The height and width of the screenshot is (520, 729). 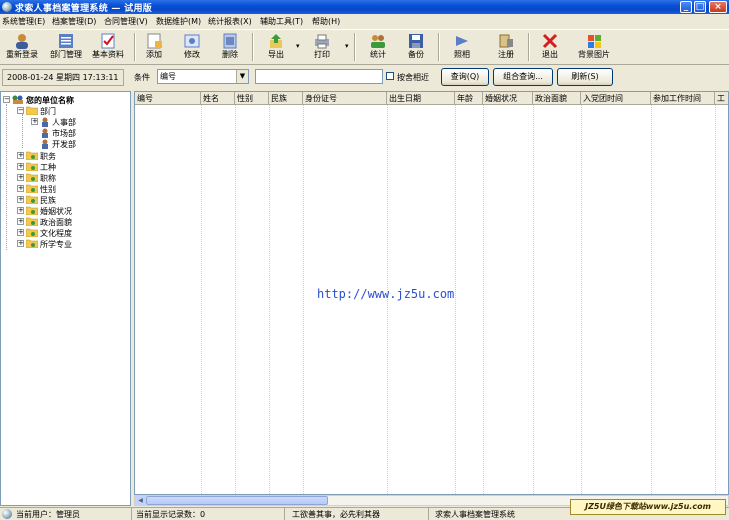 What do you see at coordinates (63, 77) in the screenshot?
I see `datetime-display: 2008-01-24 星期四 17:13:11` at bounding box center [63, 77].